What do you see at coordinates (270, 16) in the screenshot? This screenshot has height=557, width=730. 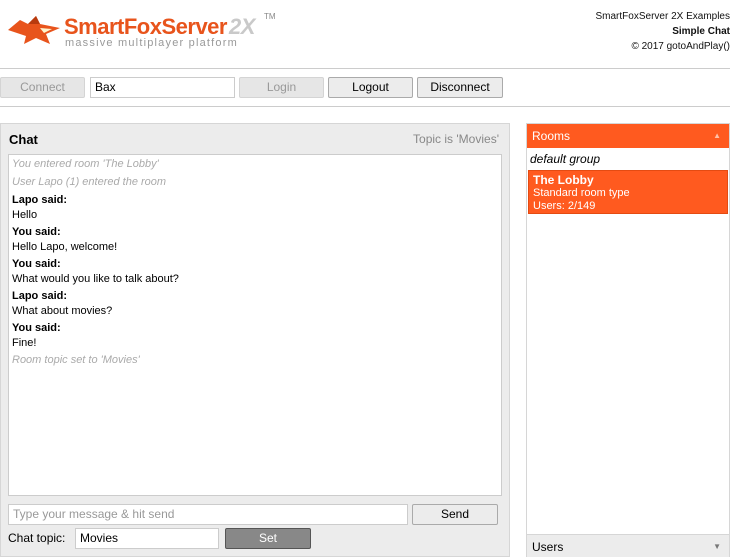 I see `logo-trademark: TM` at bounding box center [270, 16].